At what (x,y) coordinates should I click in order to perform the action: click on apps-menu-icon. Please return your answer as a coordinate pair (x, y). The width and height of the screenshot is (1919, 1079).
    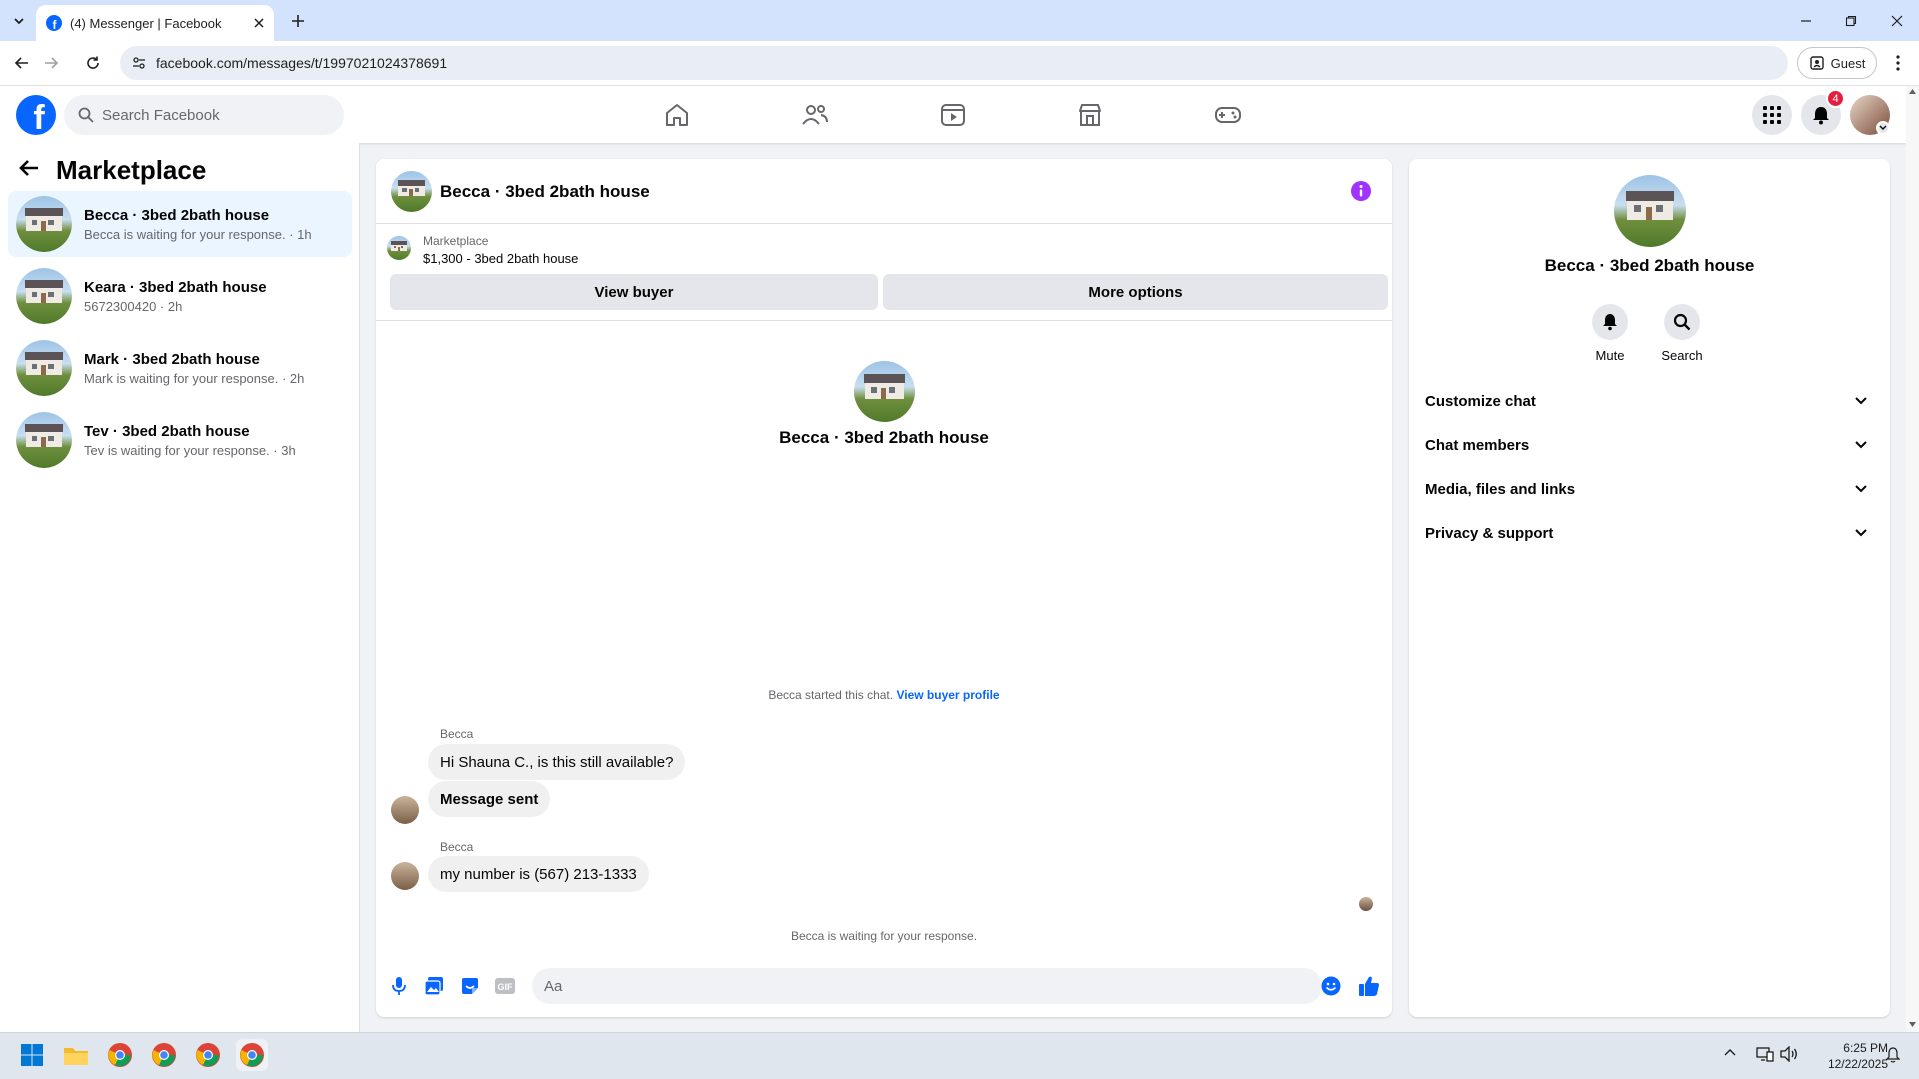
    Looking at the image, I should click on (1772, 115).